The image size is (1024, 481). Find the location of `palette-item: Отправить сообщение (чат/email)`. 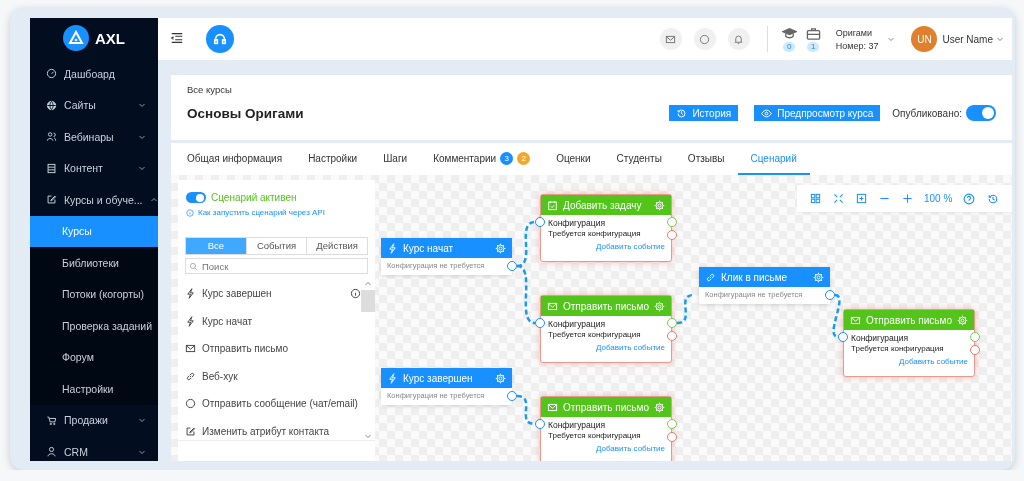

palette-item: Отправить сообщение (чат/email) is located at coordinates (273, 404).